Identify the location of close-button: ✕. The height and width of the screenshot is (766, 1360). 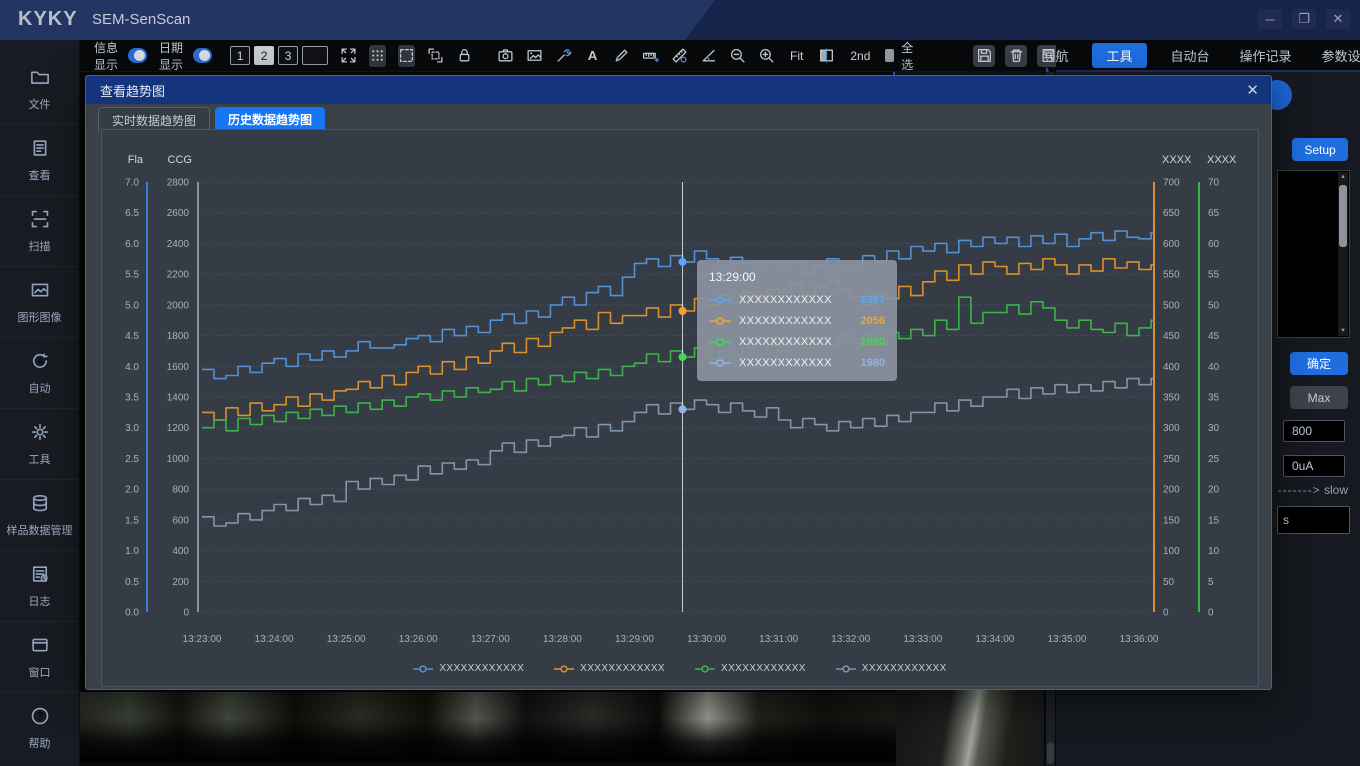
(1338, 19).